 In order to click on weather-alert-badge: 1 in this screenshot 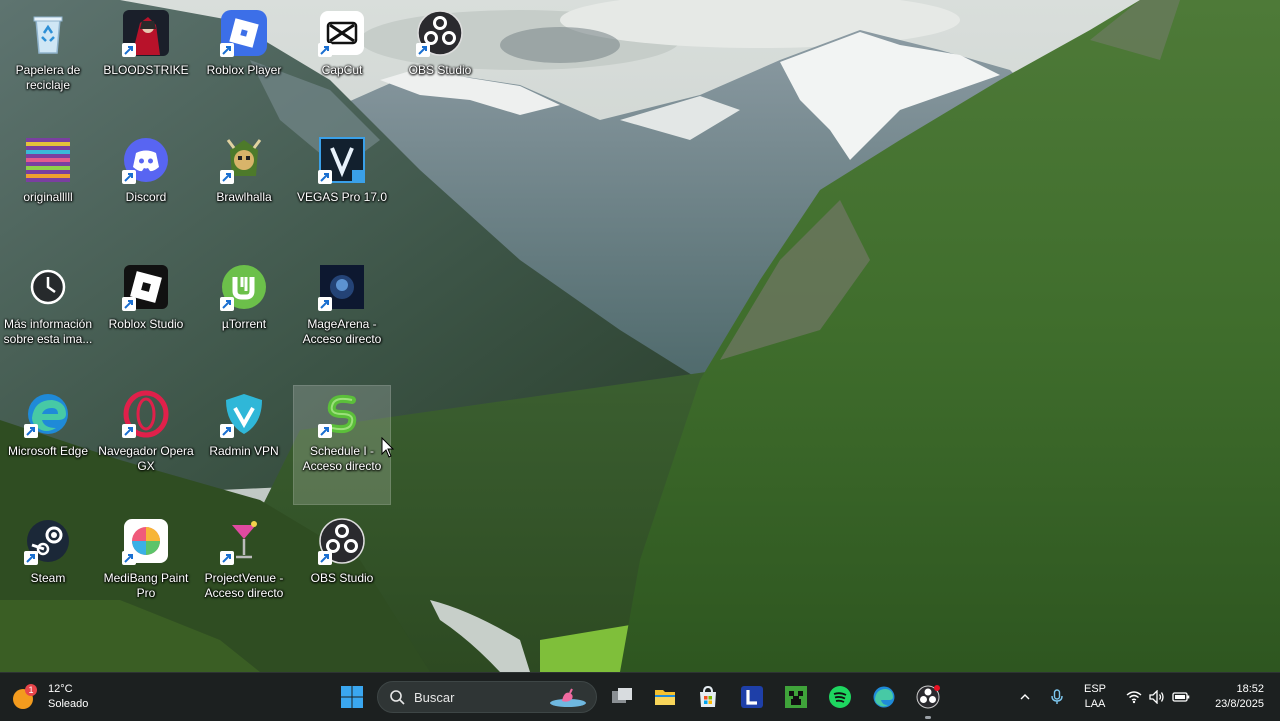, I will do `click(30, 690)`.